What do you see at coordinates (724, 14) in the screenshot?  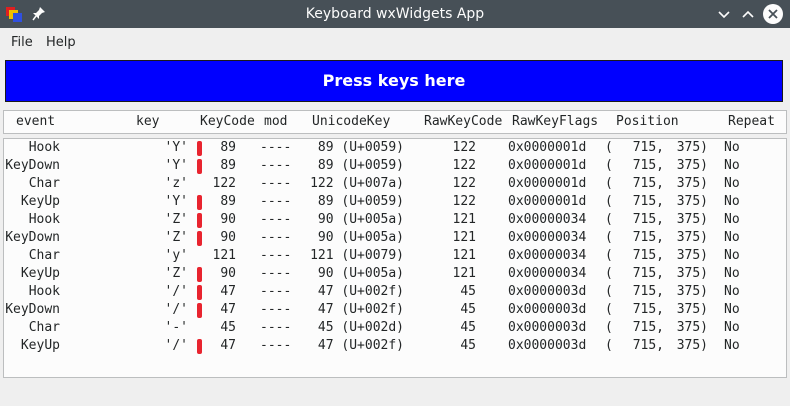 I see `chevron-down-icon` at bounding box center [724, 14].